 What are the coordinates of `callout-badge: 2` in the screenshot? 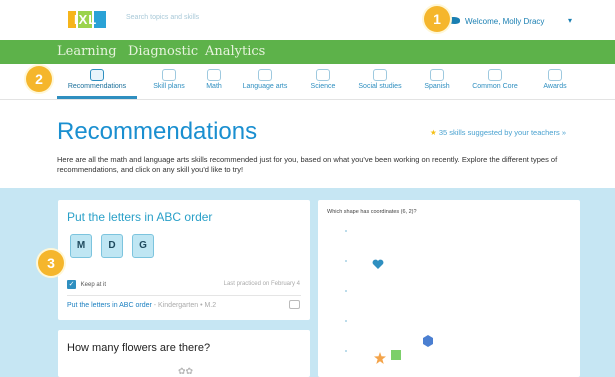 It's located at (39, 79).